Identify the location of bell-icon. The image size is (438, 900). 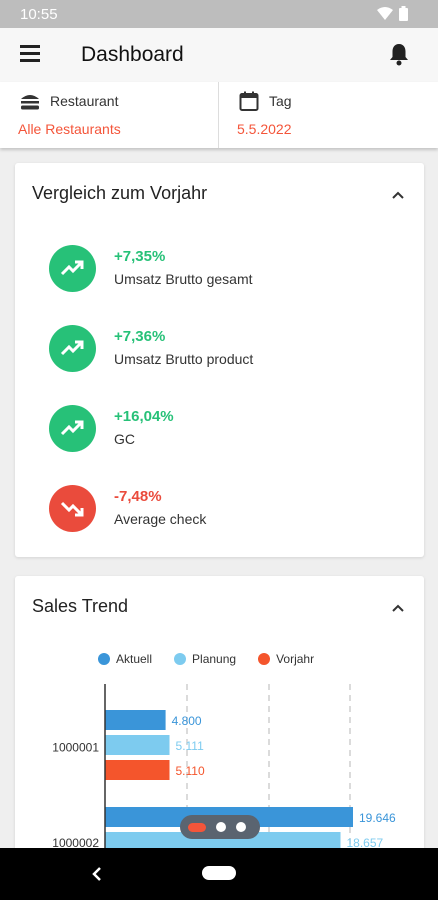
(399, 55).